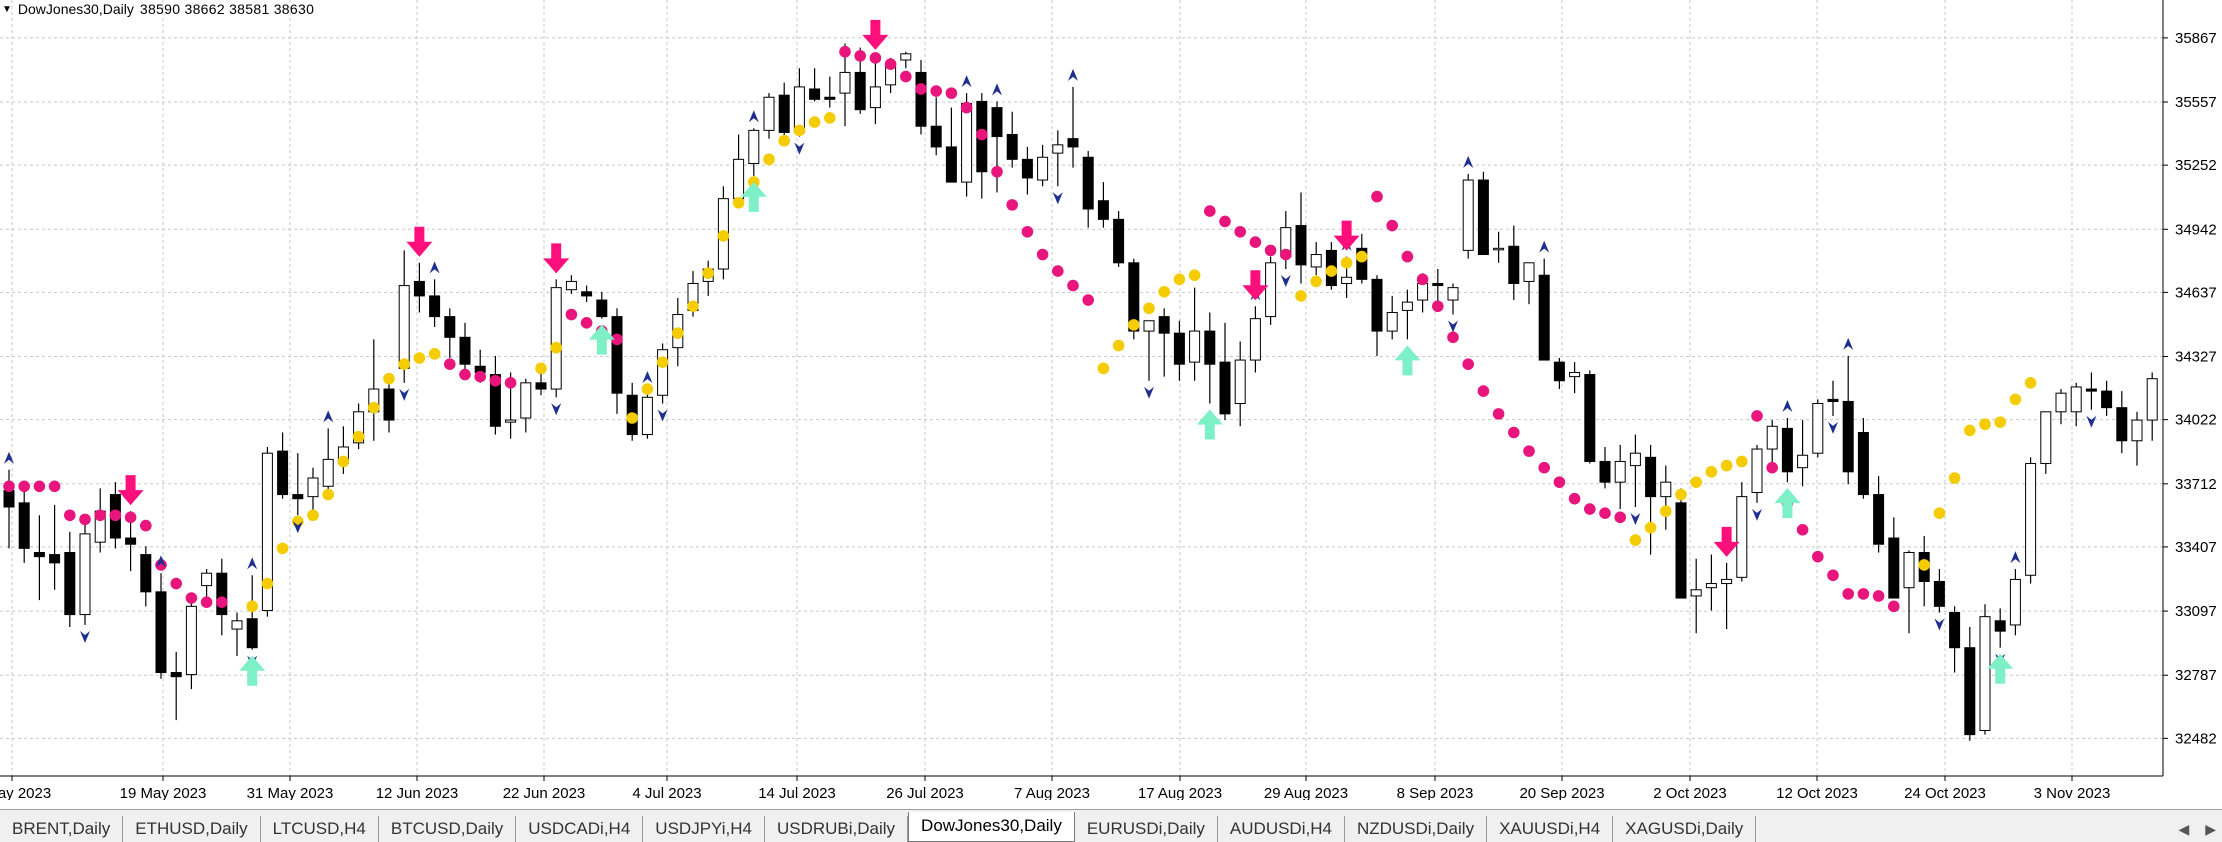  What do you see at coordinates (647, 377) in the screenshot?
I see `fractal-up-icon` at bounding box center [647, 377].